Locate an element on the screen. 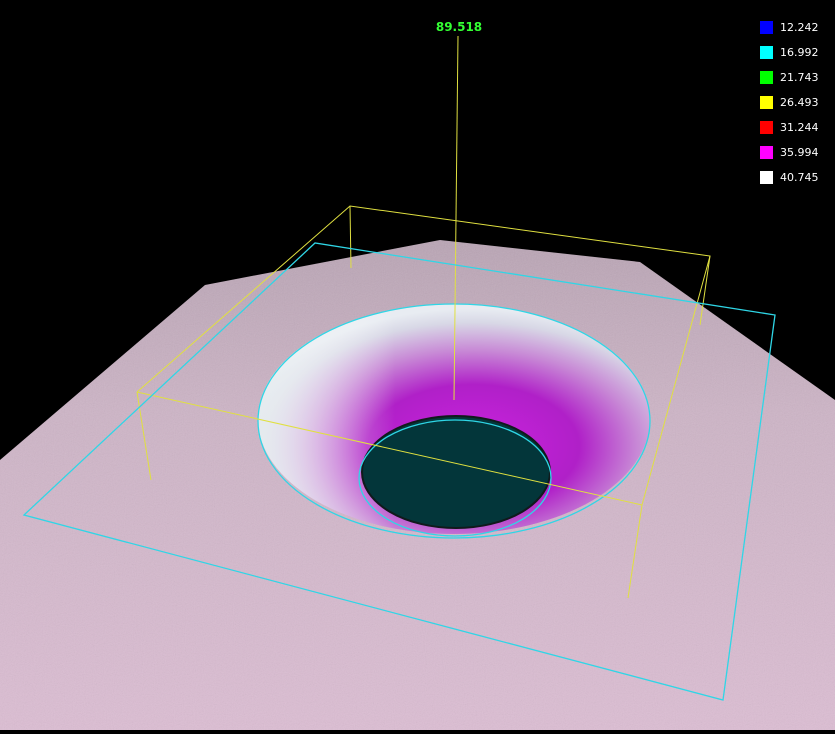 The width and height of the screenshot is (835, 734). legend-item: 21.743 is located at coordinates (795, 82).